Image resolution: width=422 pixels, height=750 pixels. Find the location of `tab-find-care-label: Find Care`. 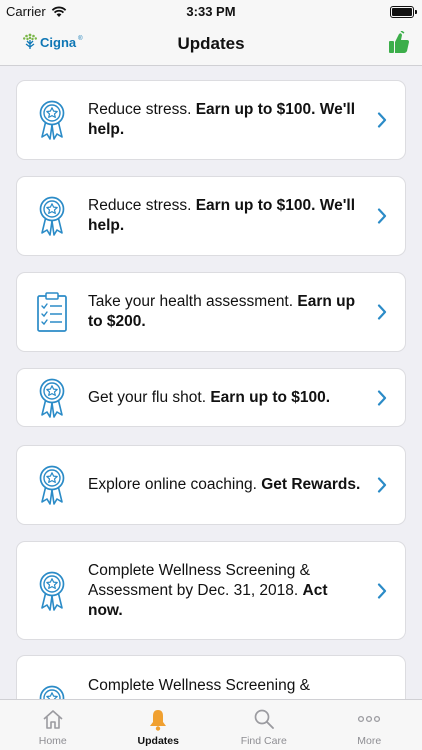

tab-find-care-label: Find Care is located at coordinates (263, 741).